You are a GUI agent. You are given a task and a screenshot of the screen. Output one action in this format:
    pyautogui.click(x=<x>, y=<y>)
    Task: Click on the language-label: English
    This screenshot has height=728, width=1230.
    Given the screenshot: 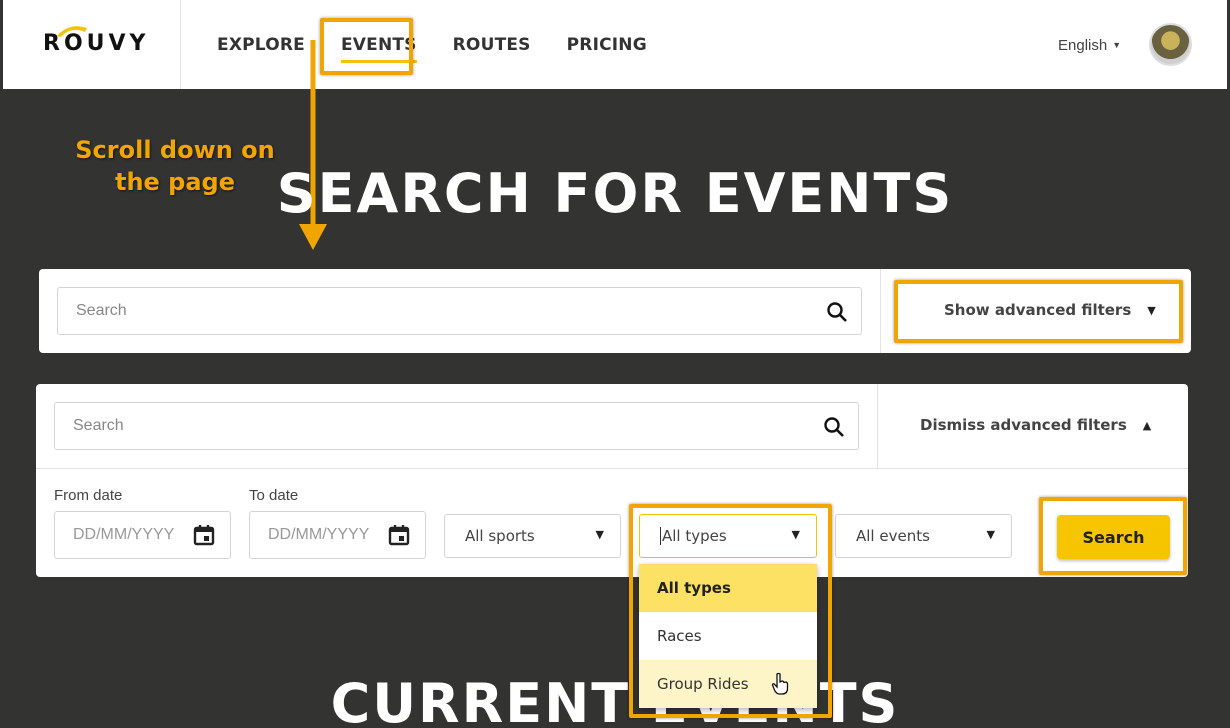 What is the action you would take?
    pyautogui.click(x=1083, y=45)
    